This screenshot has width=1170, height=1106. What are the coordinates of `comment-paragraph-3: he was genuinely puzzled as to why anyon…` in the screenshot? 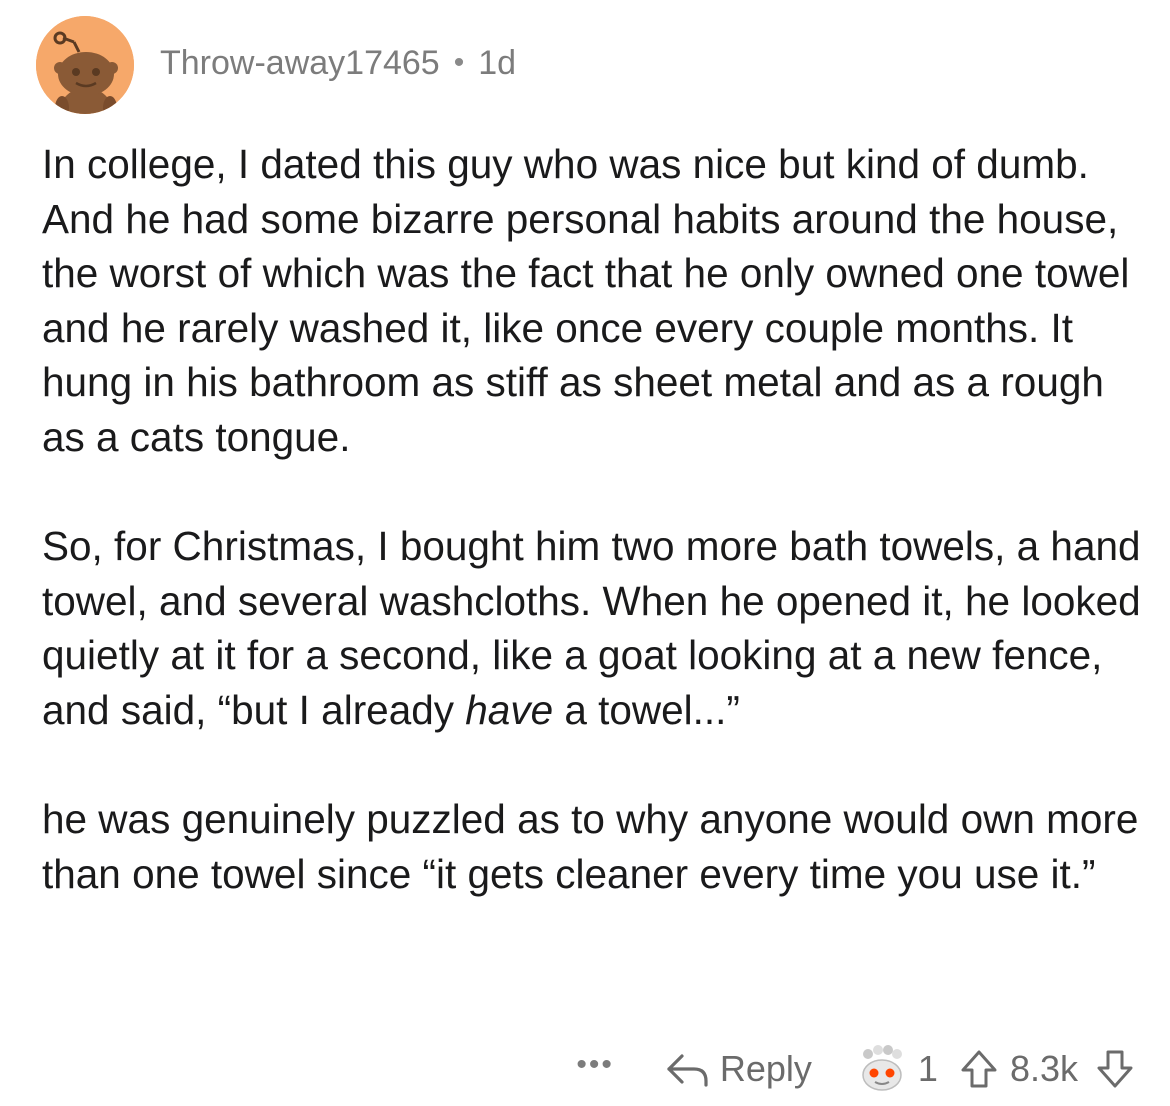 It's located at (590, 846).